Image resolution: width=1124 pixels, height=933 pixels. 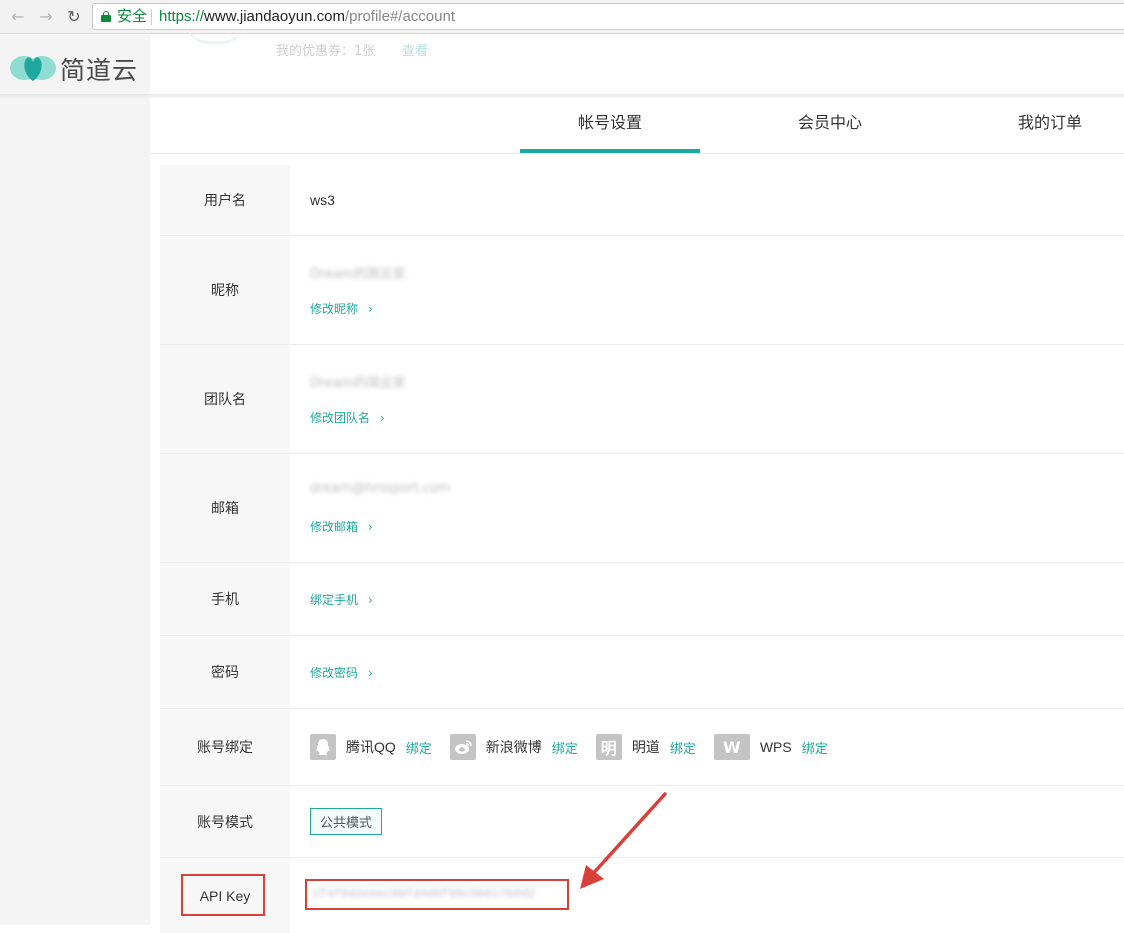 I want to click on edit-email-link: 修改邮箱 ›, so click(x=341, y=526).